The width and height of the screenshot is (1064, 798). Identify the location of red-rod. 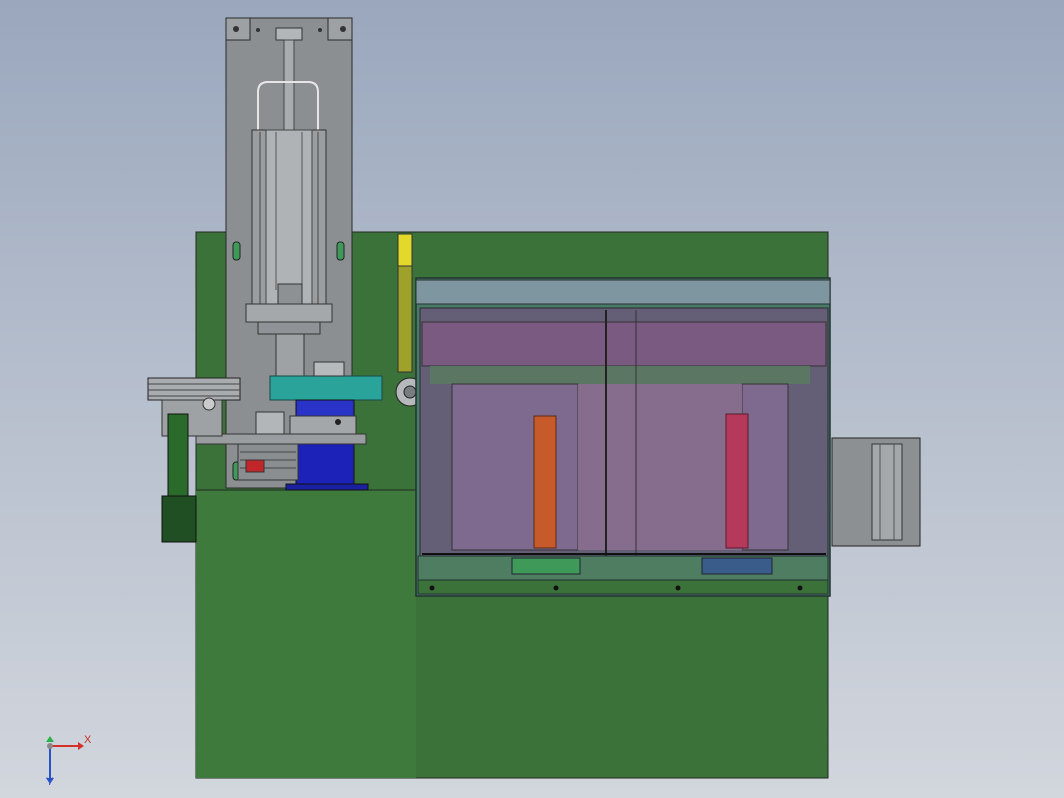
(737, 481).